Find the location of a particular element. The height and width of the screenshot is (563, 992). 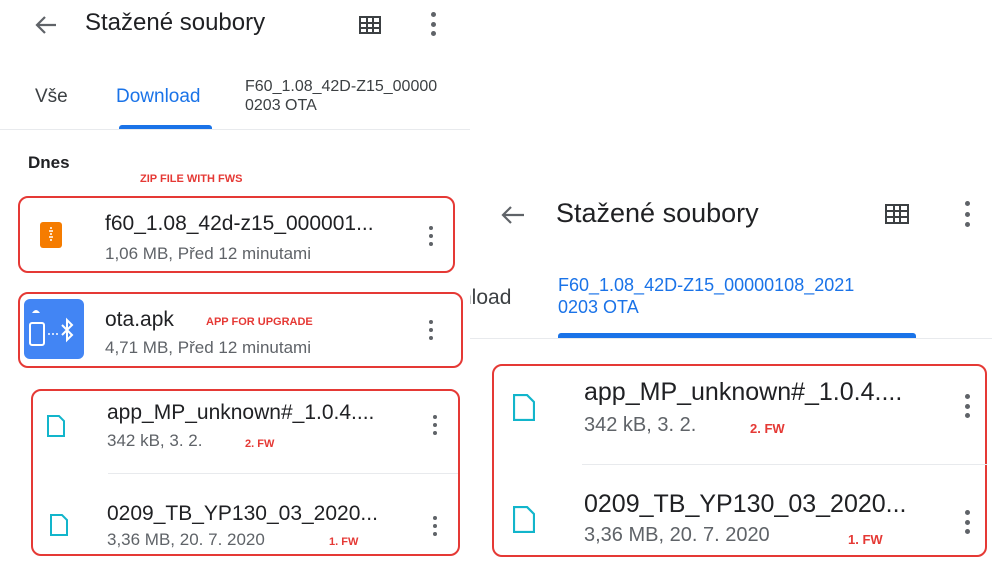

zip-icon is located at coordinates (51, 235).